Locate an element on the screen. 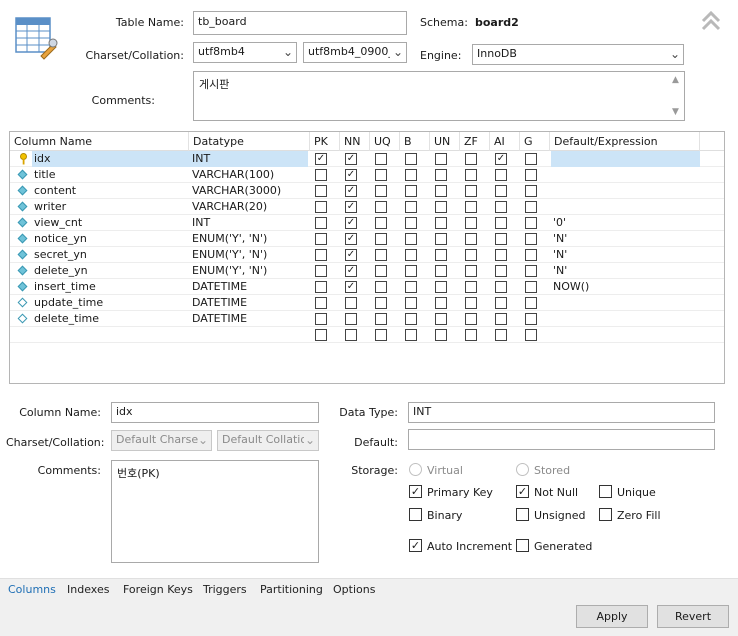  revert-button: Revert is located at coordinates (693, 616).